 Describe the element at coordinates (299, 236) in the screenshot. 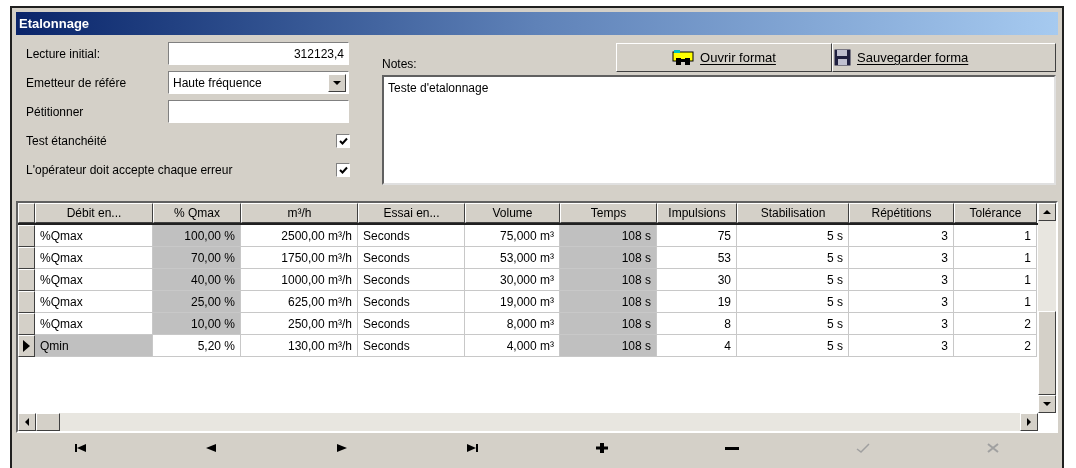

I see `table-cell: 2500,00 m³/h` at that location.